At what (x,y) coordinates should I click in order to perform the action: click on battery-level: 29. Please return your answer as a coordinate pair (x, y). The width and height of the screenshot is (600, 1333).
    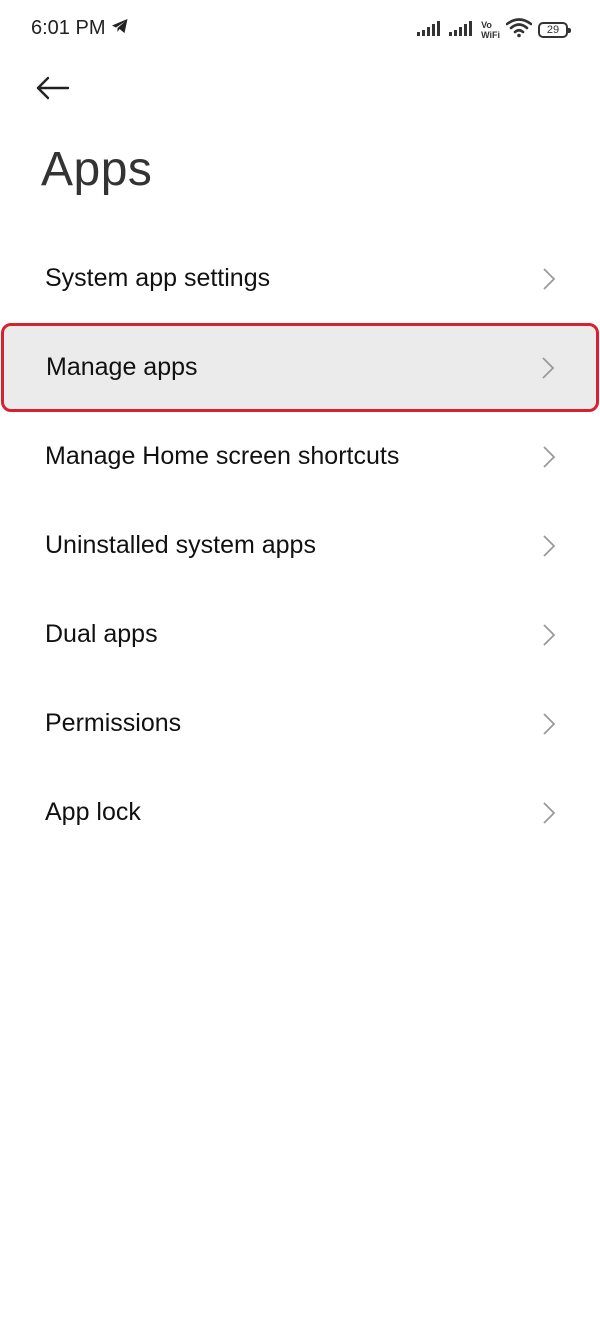
    Looking at the image, I should click on (553, 30).